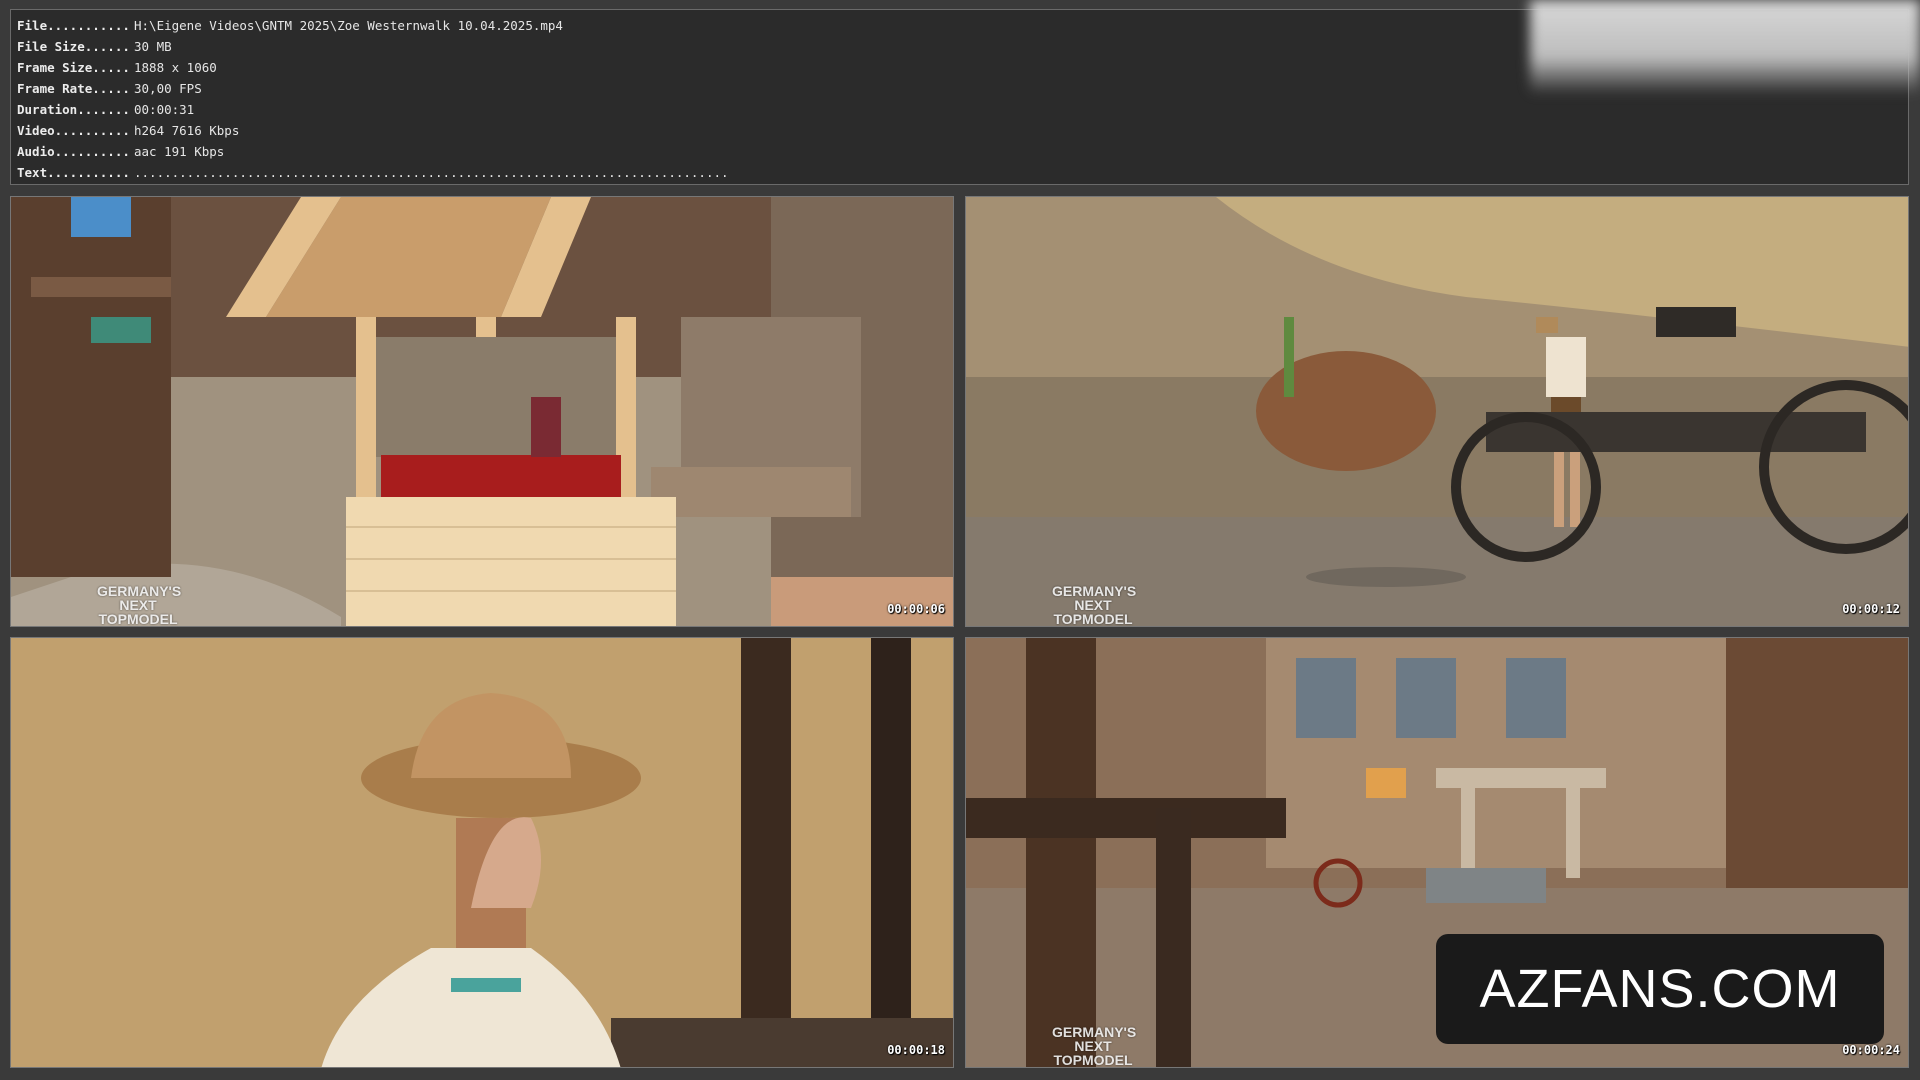 The height and width of the screenshot is (1080, 1920). I want to click on watermark-logo: AZFANS.COM, so click(1660, 989).